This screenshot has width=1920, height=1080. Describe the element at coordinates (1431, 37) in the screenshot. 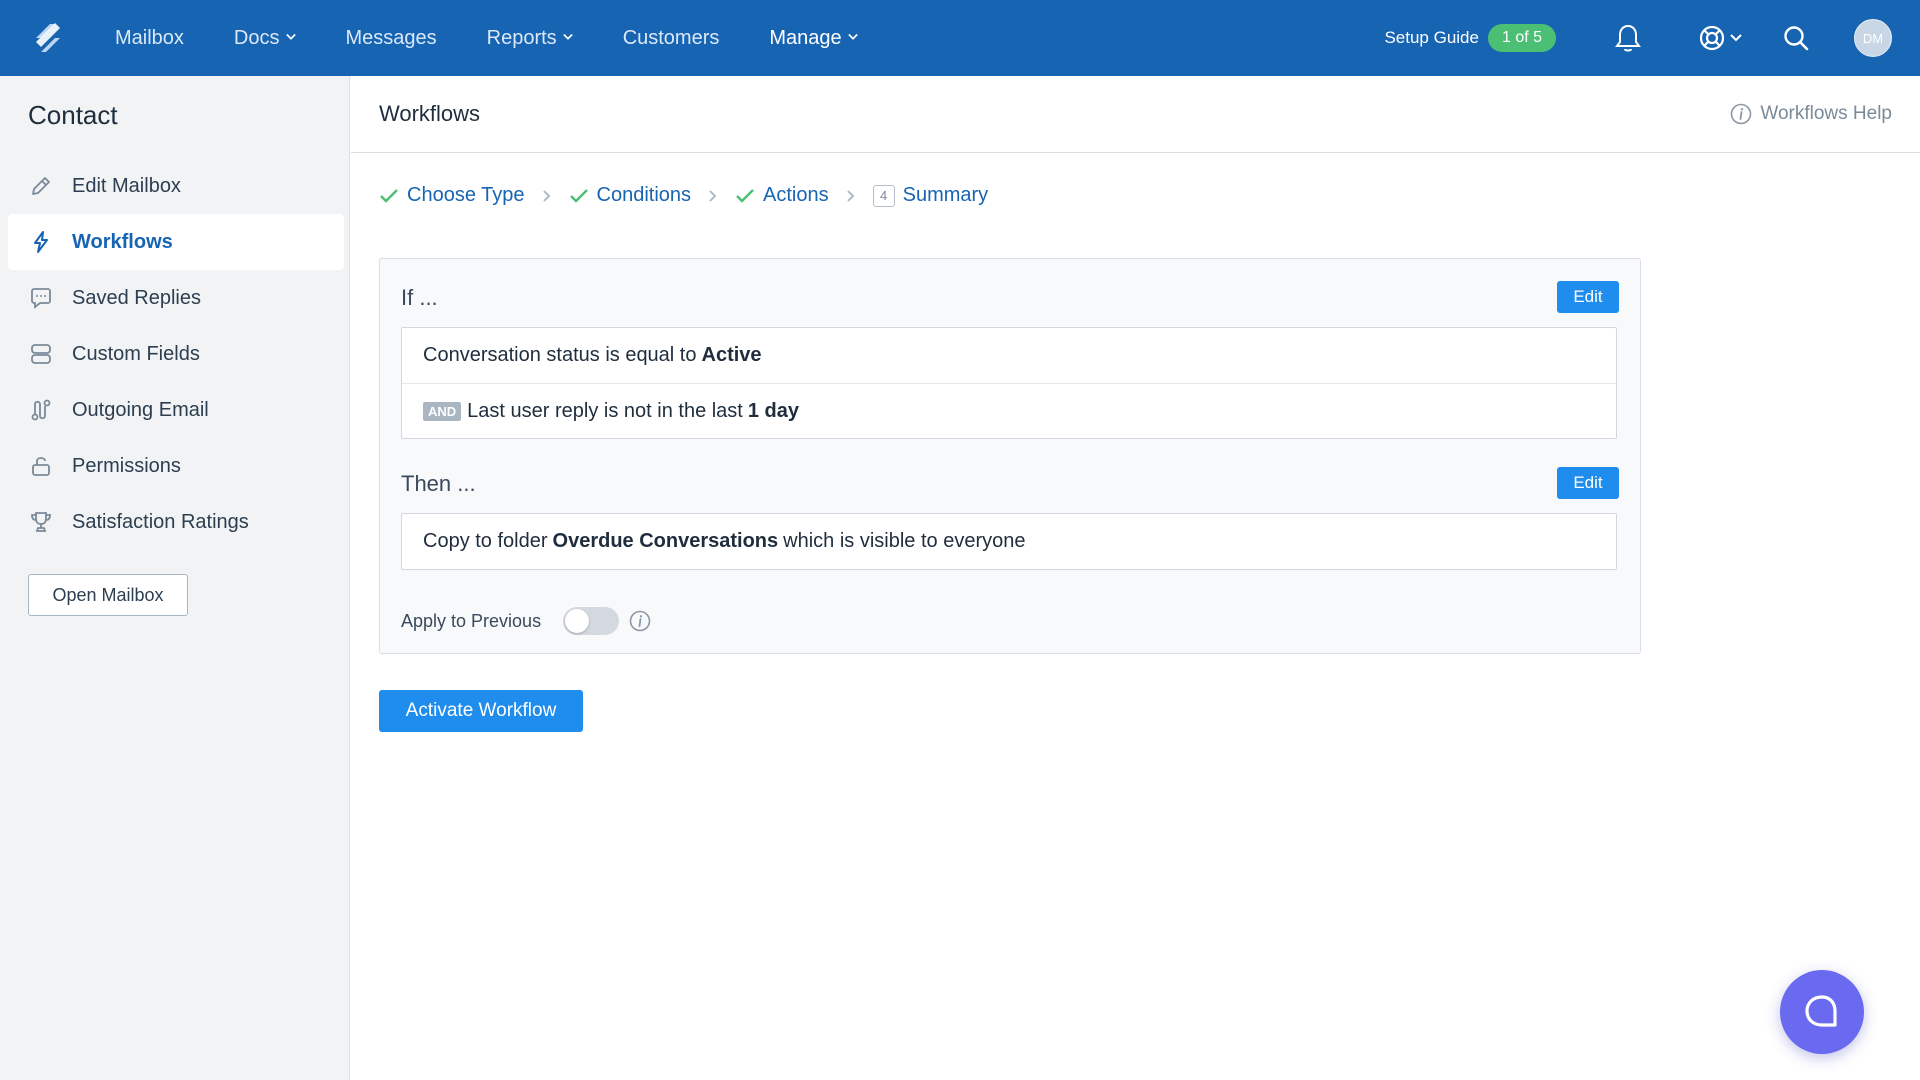

I see `setup-guide-label: Setup Guide` at that location.